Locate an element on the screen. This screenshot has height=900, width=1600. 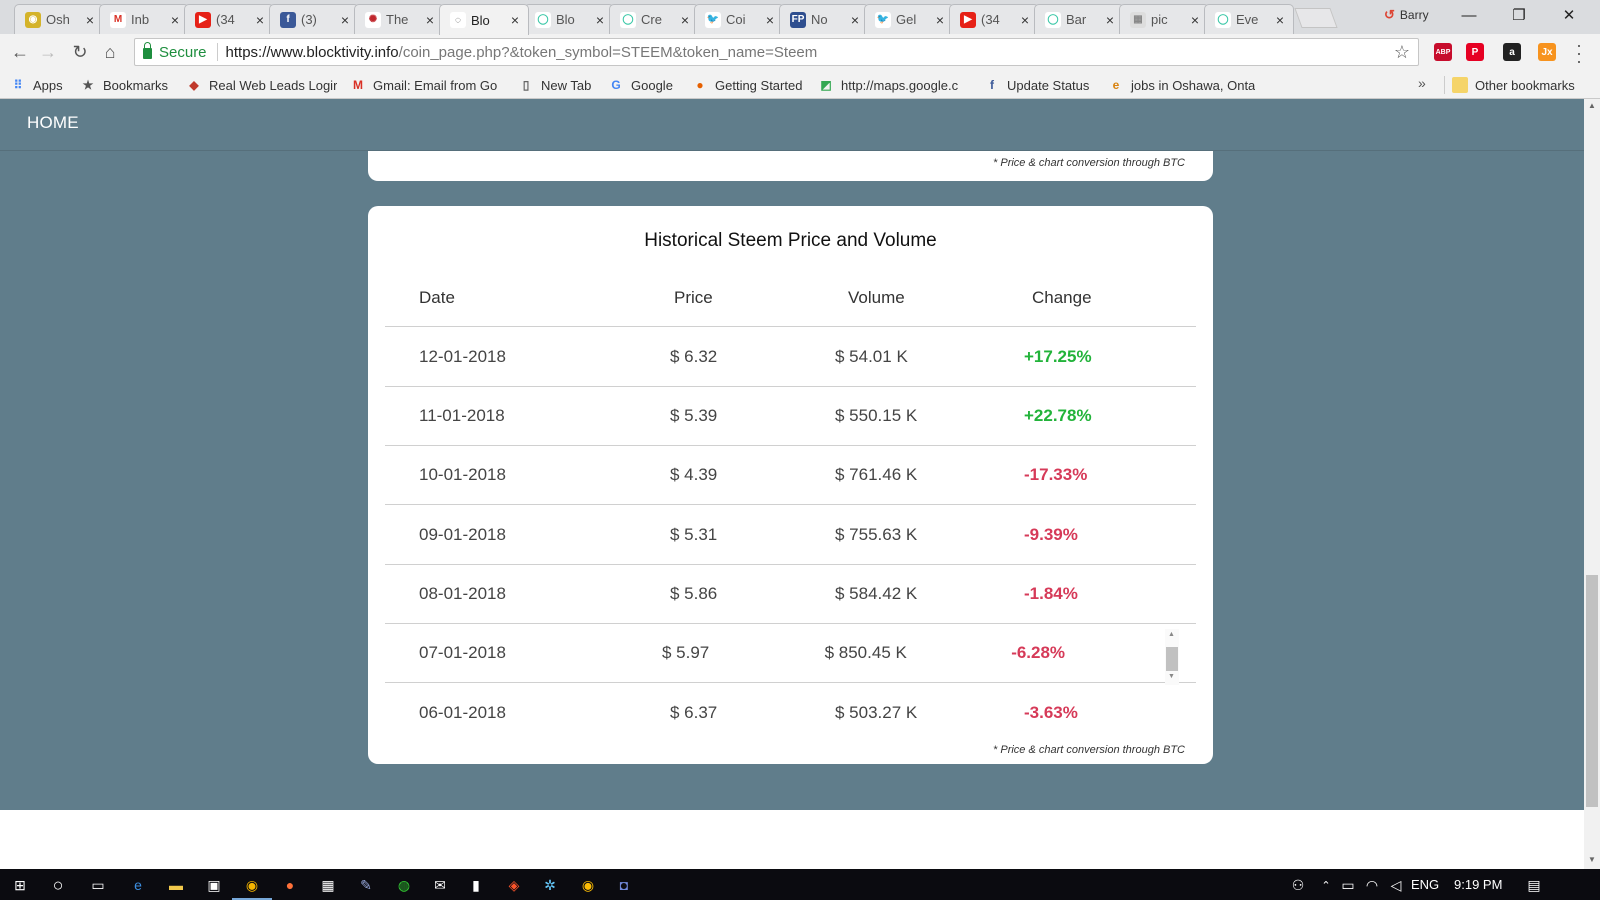
mail-icon: ✉ is located at coordinates (440, 885).